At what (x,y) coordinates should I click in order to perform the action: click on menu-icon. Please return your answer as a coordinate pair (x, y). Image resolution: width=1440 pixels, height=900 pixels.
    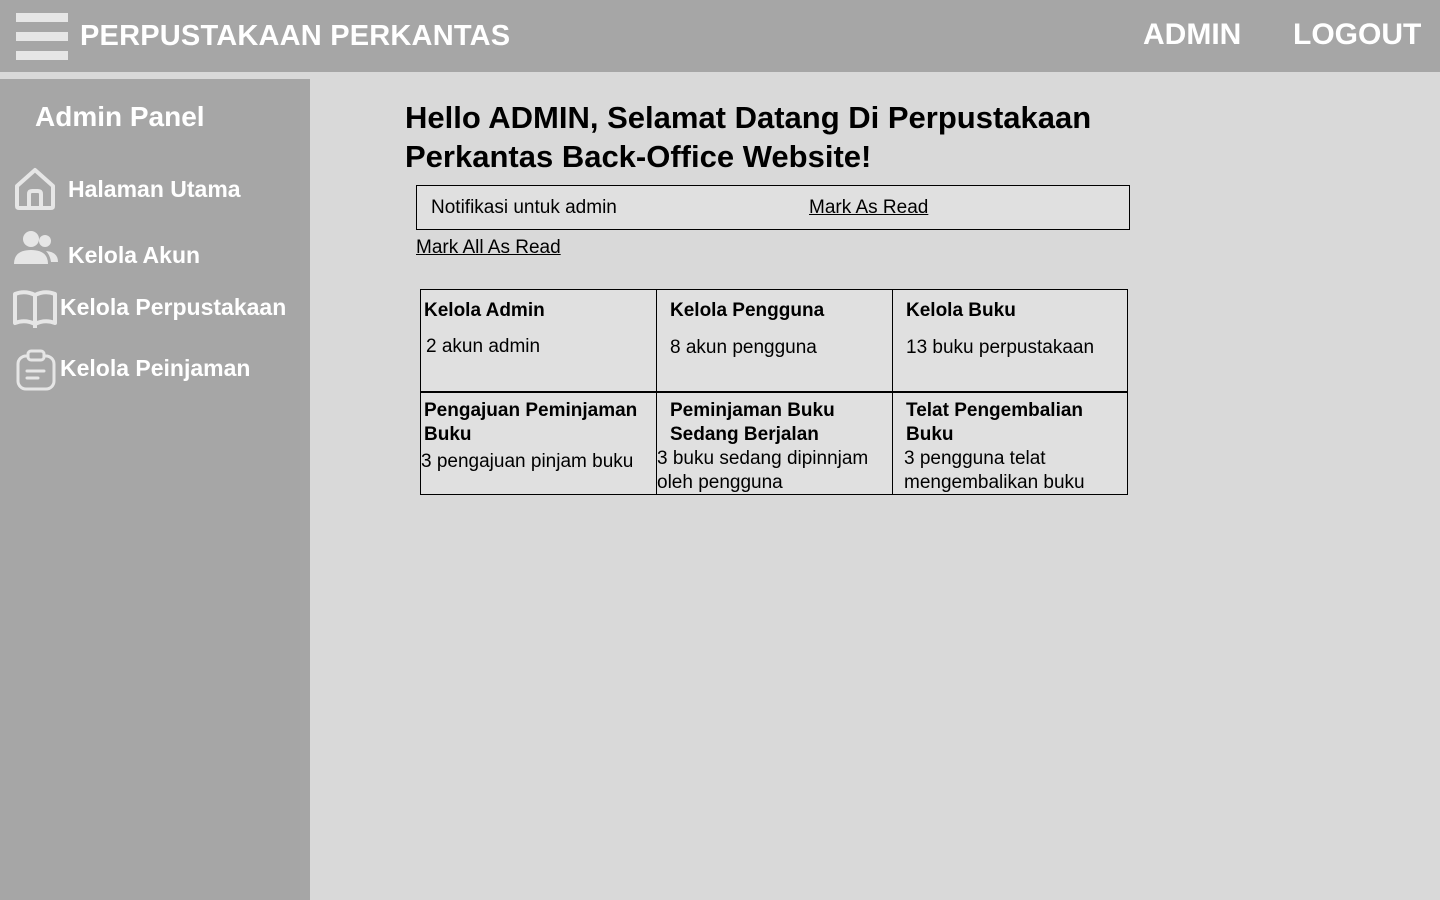
    Looking at the image, I should click on (42, 36).